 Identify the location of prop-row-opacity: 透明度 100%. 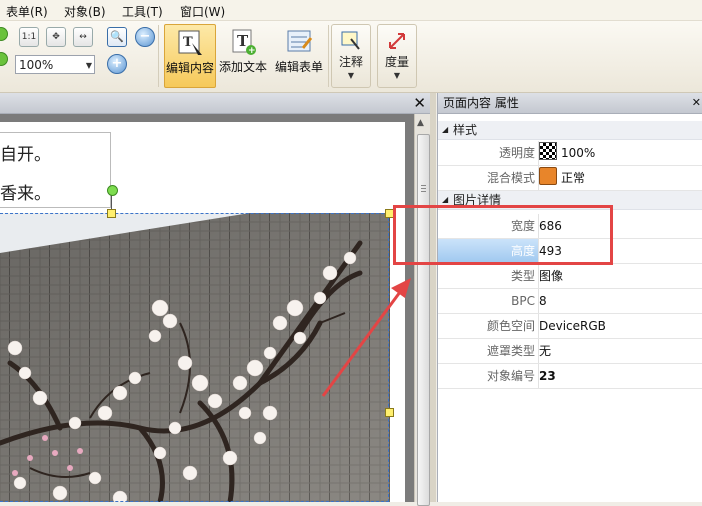
(570, 153).